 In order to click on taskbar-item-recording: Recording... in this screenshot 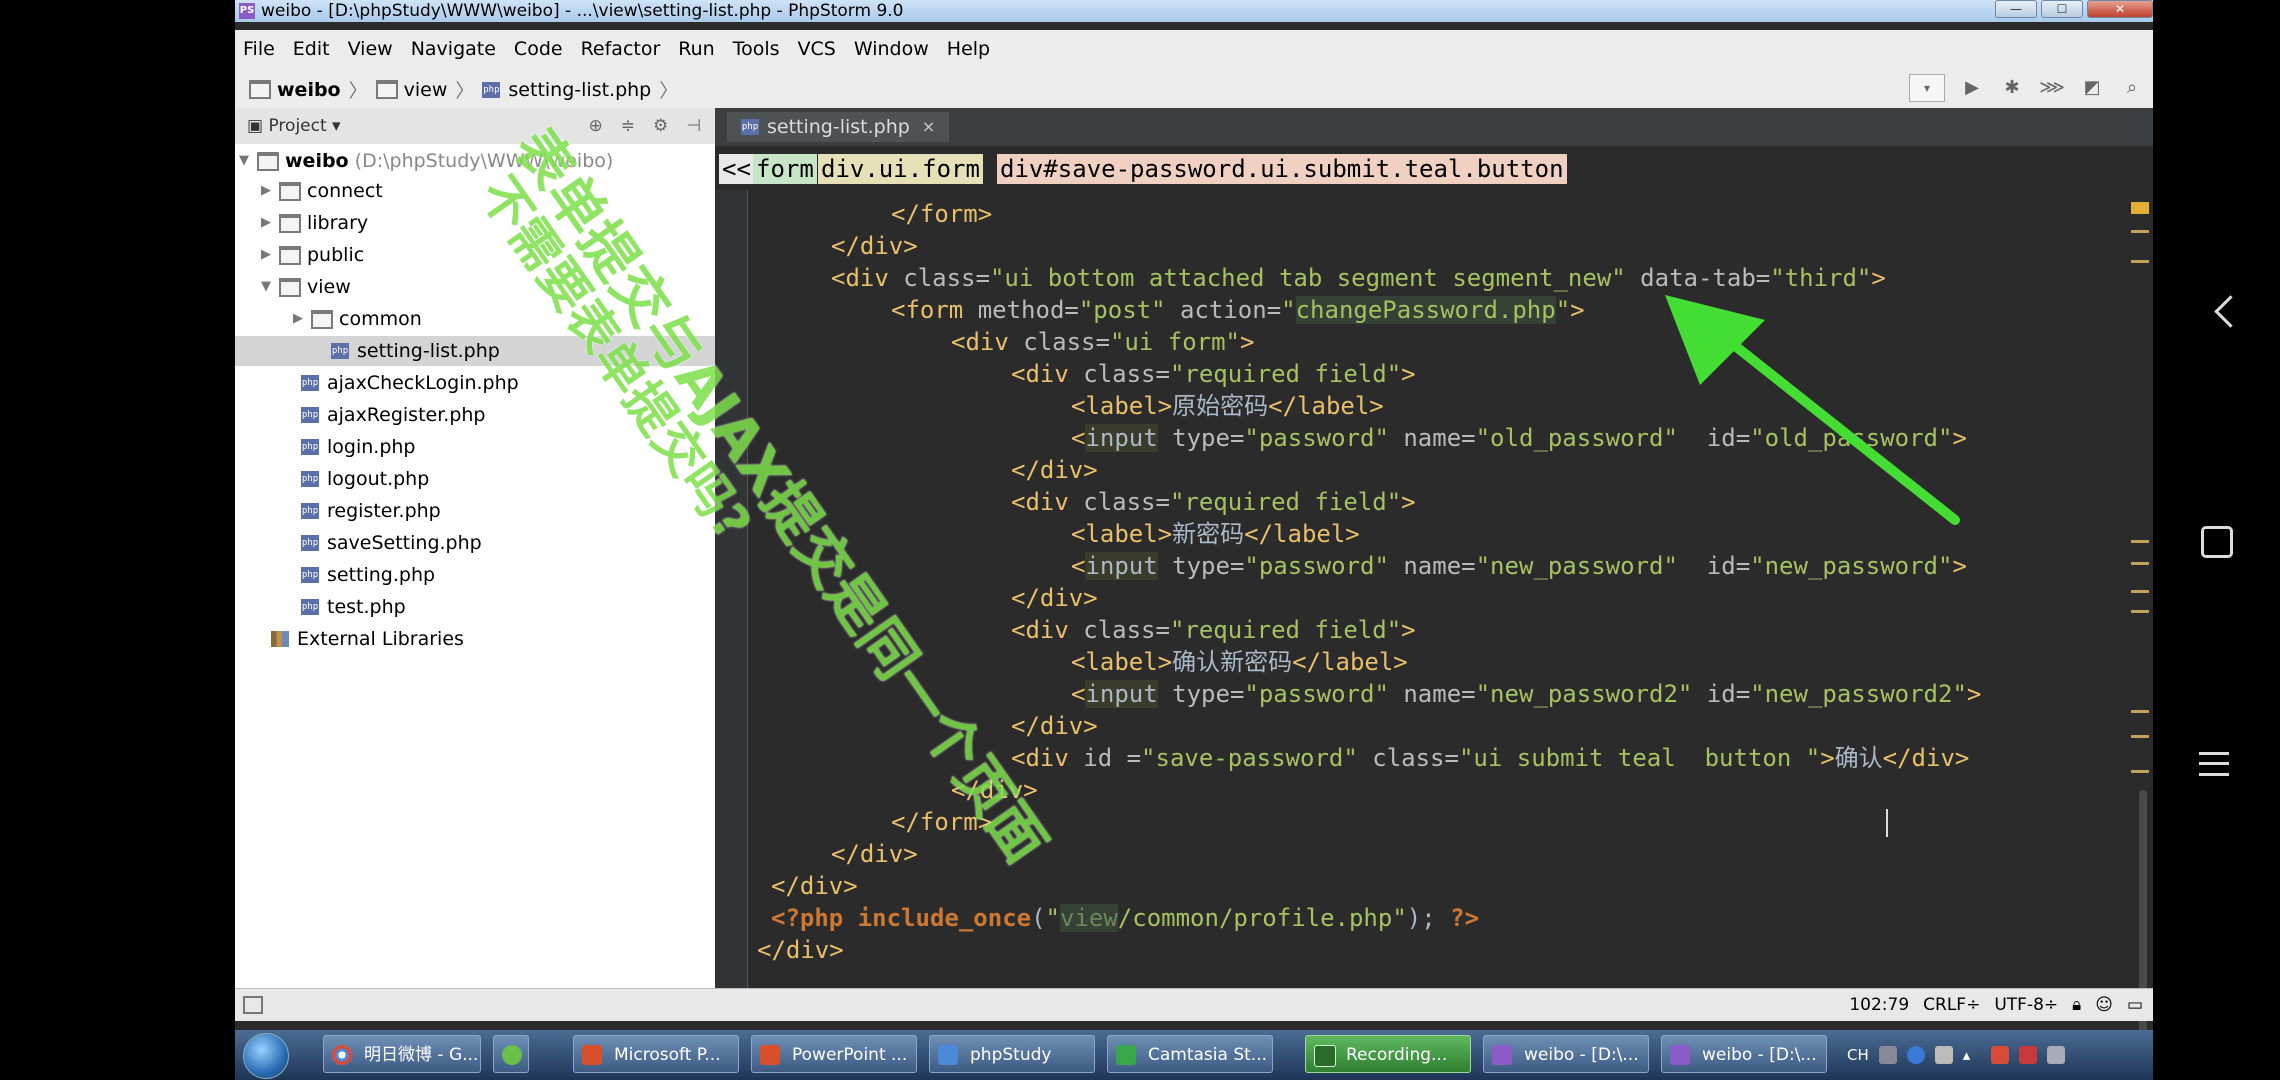, I will do `click(1388, 1054)`.